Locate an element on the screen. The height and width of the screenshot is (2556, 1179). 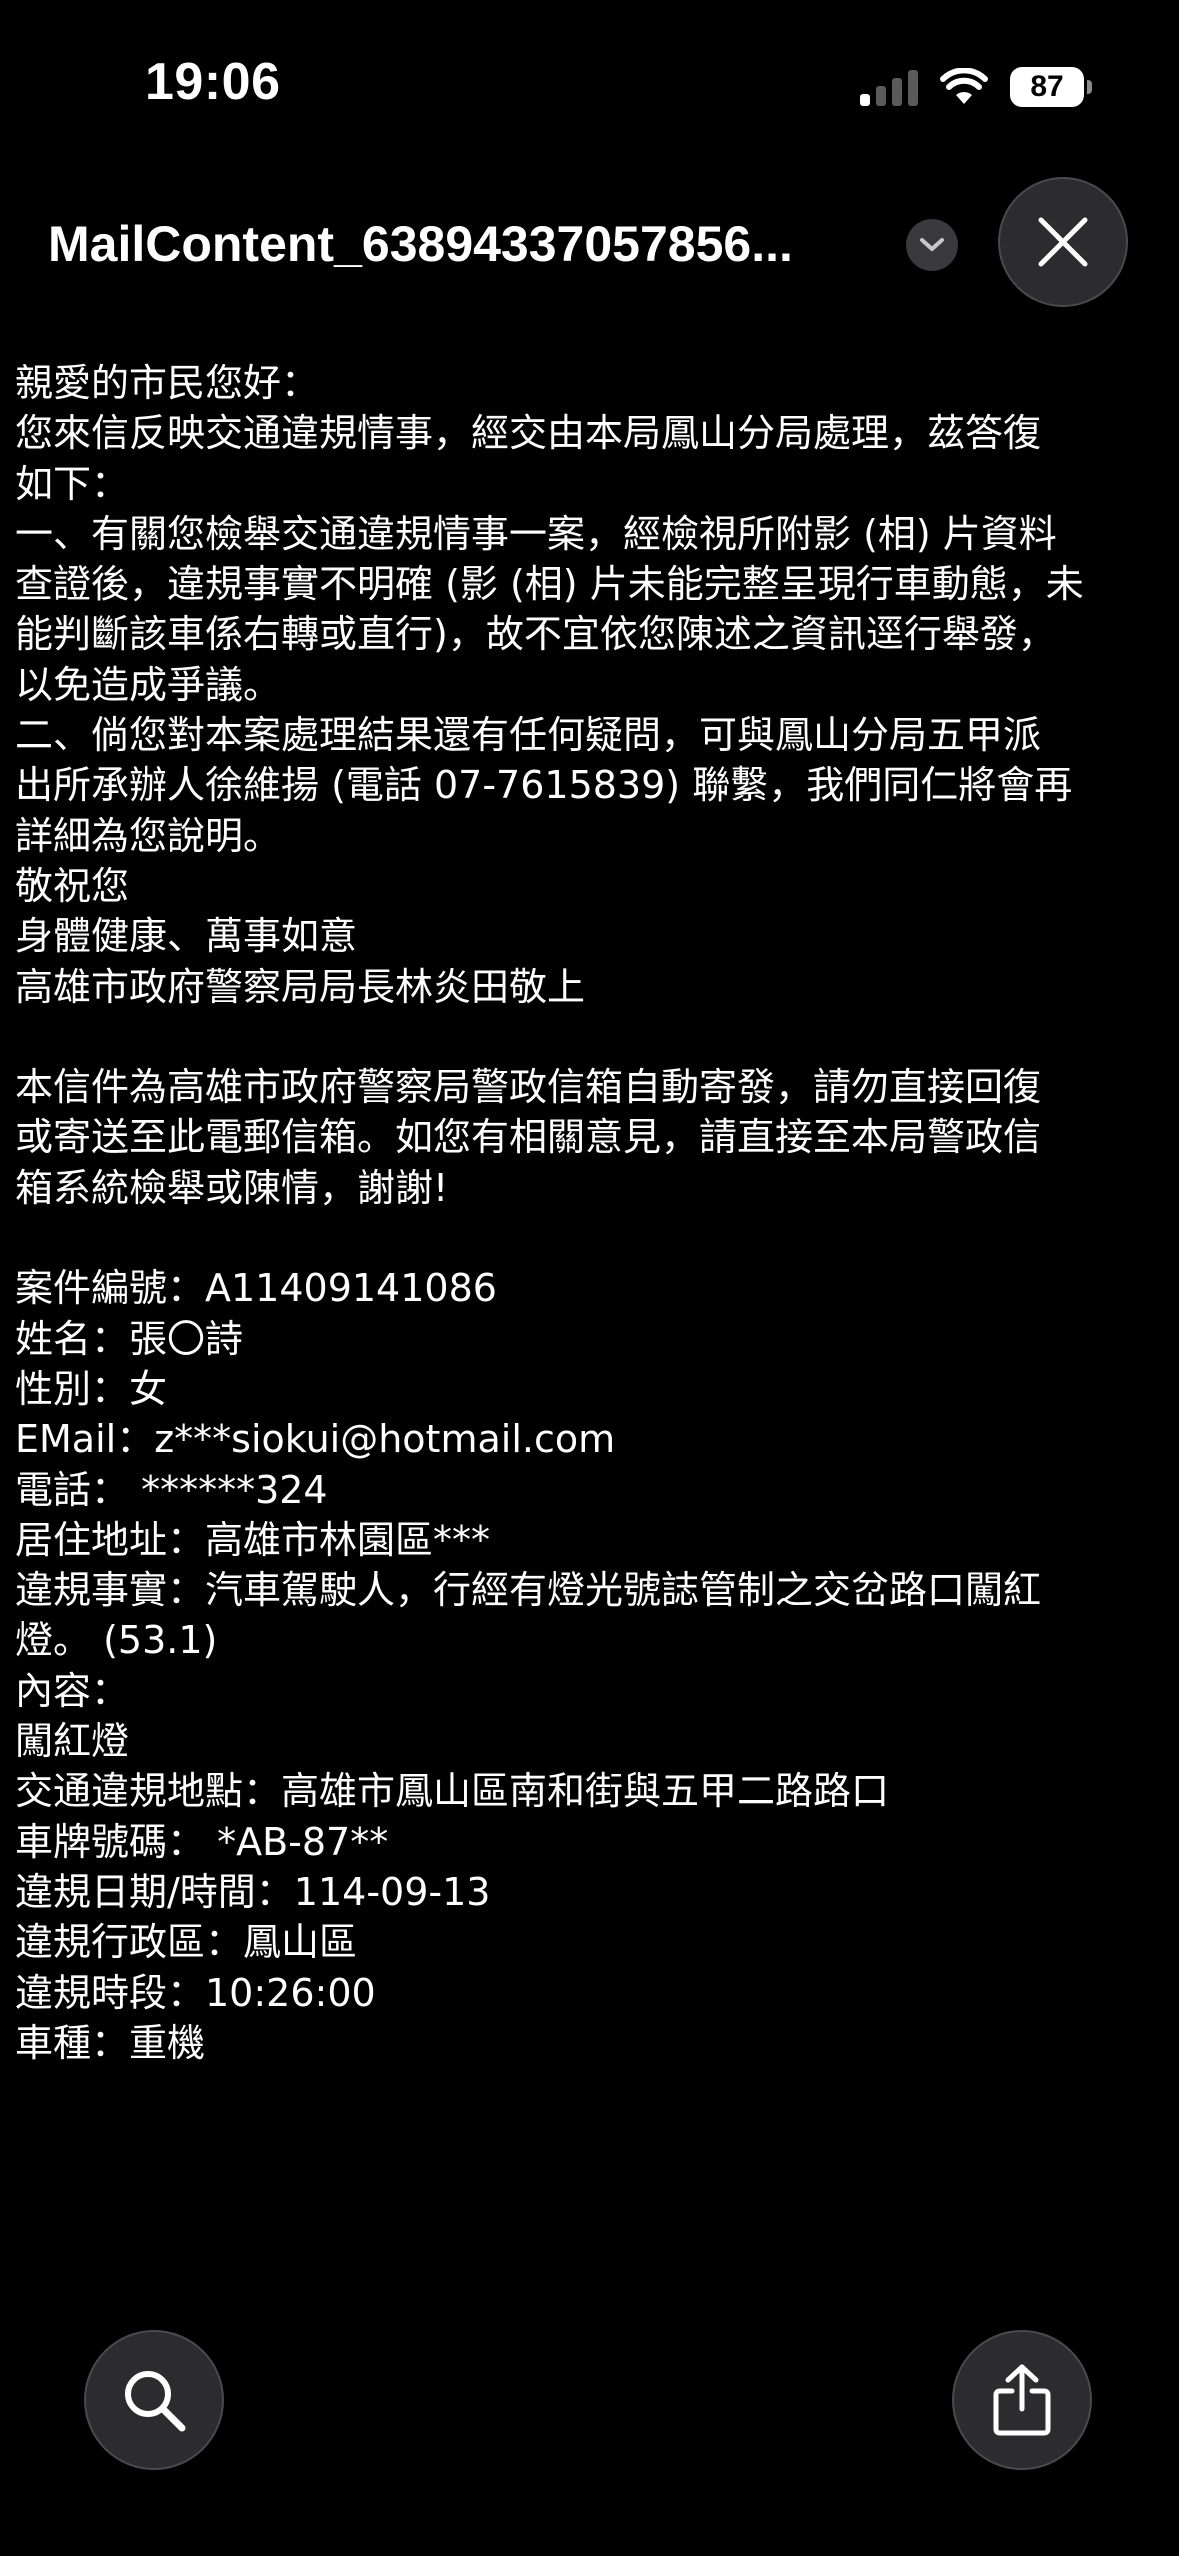
mail-line: 箱系統檢舉或陳情，謝謝! is located at coordinates (232, 1187).